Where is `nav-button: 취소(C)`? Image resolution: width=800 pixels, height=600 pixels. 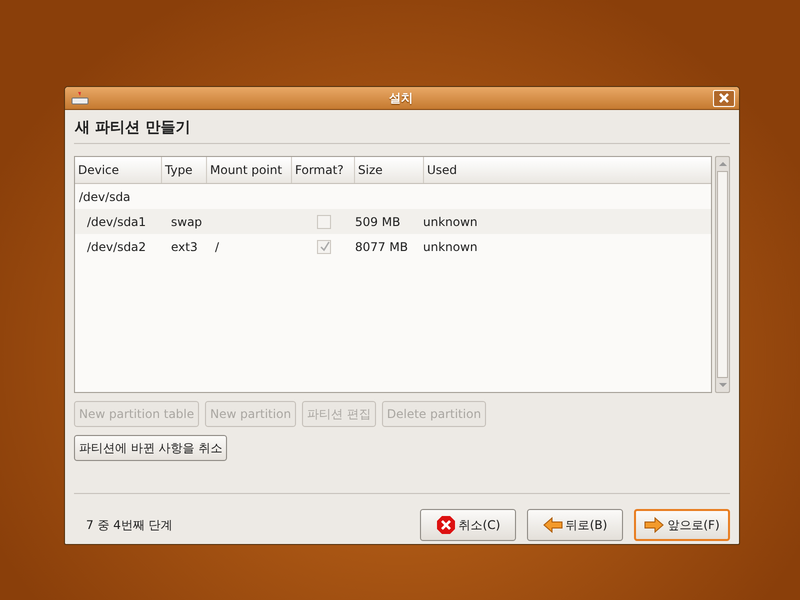
nav-button: 취소(C) is located at coordinates (468, 525).